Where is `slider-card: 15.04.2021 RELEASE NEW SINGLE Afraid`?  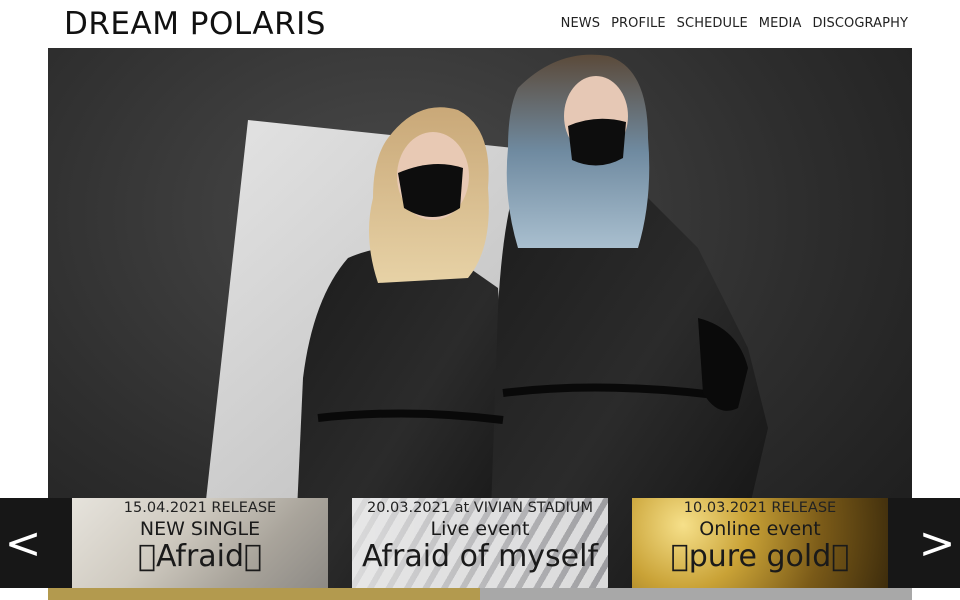 slider-card: 15.04.2021 RELEASE NEW SINGLE Afraid is located at coordinates (200, 543).